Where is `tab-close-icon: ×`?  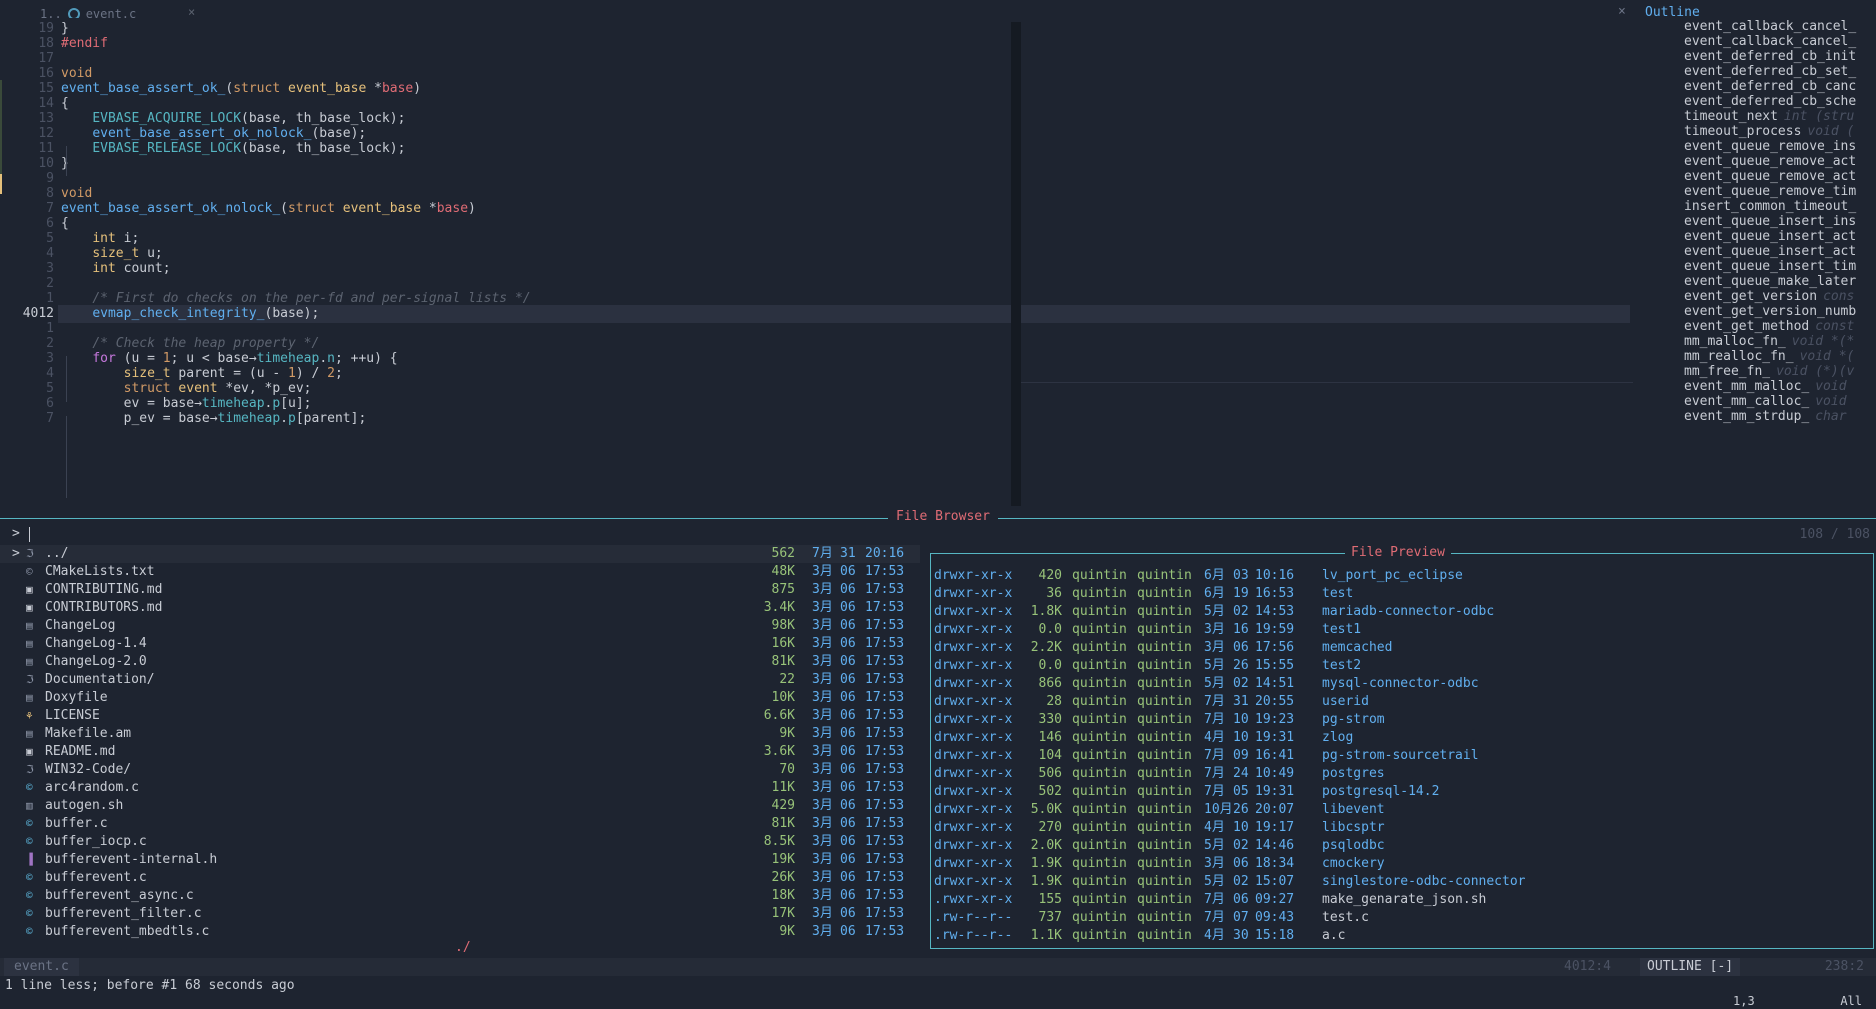
tab-close-icon: × is located at coordinates (191, 12).